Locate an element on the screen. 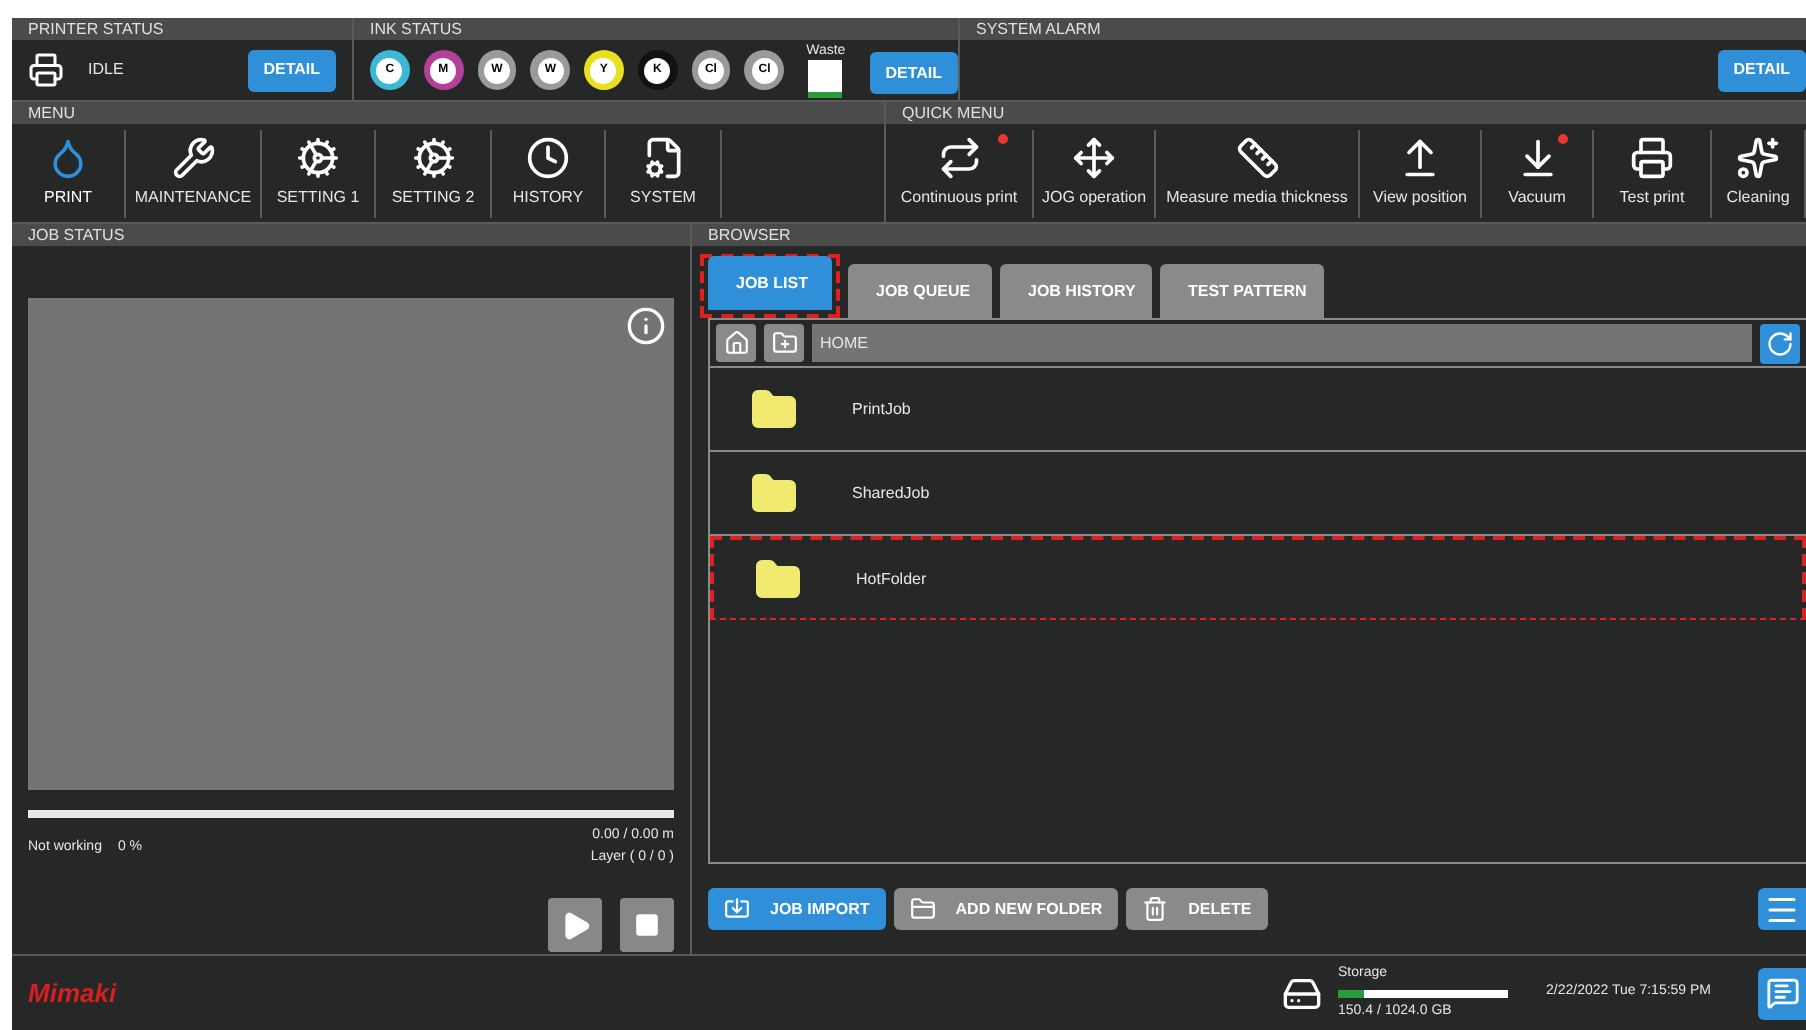  home-icon is located at coordinates (736, 343).